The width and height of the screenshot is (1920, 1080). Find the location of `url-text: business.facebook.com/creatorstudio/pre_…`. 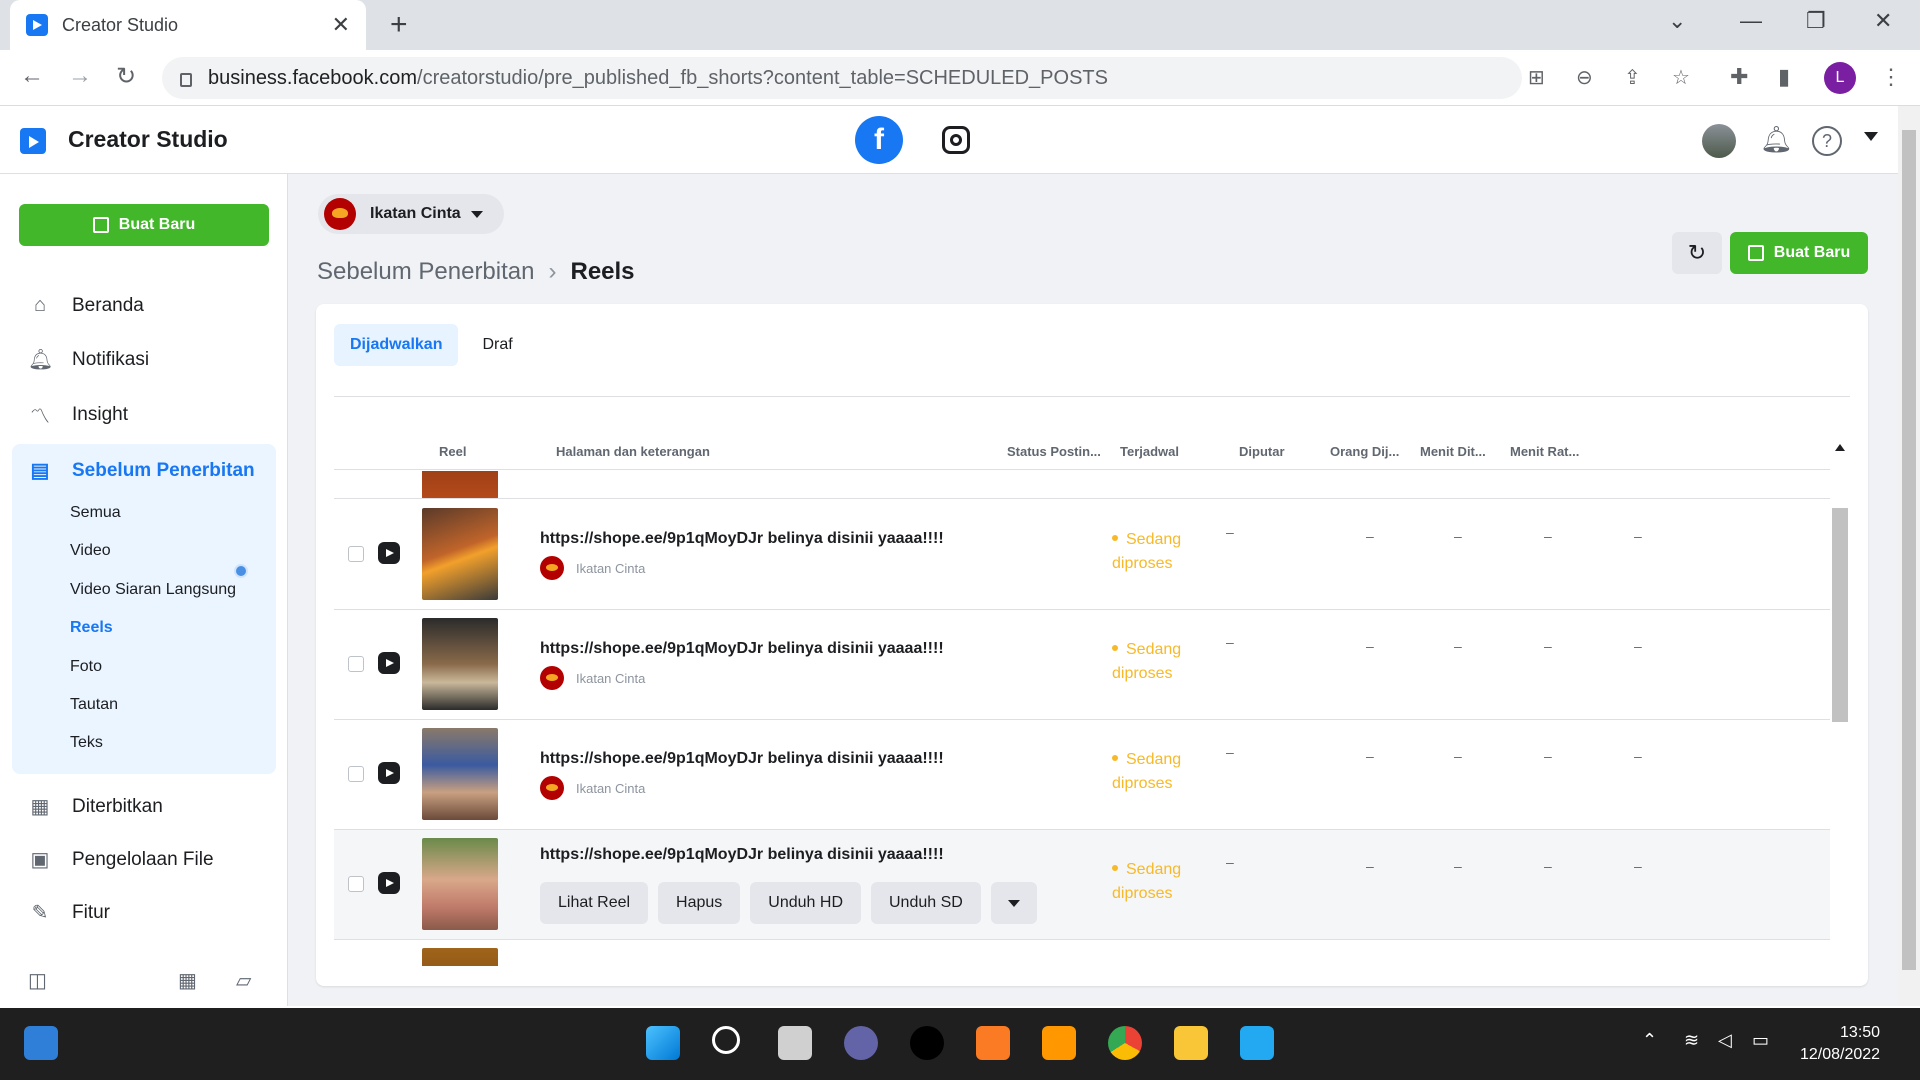

url-text: business.facebook.com/creatorstudio/pre_… is located at coordinates (658, 78).